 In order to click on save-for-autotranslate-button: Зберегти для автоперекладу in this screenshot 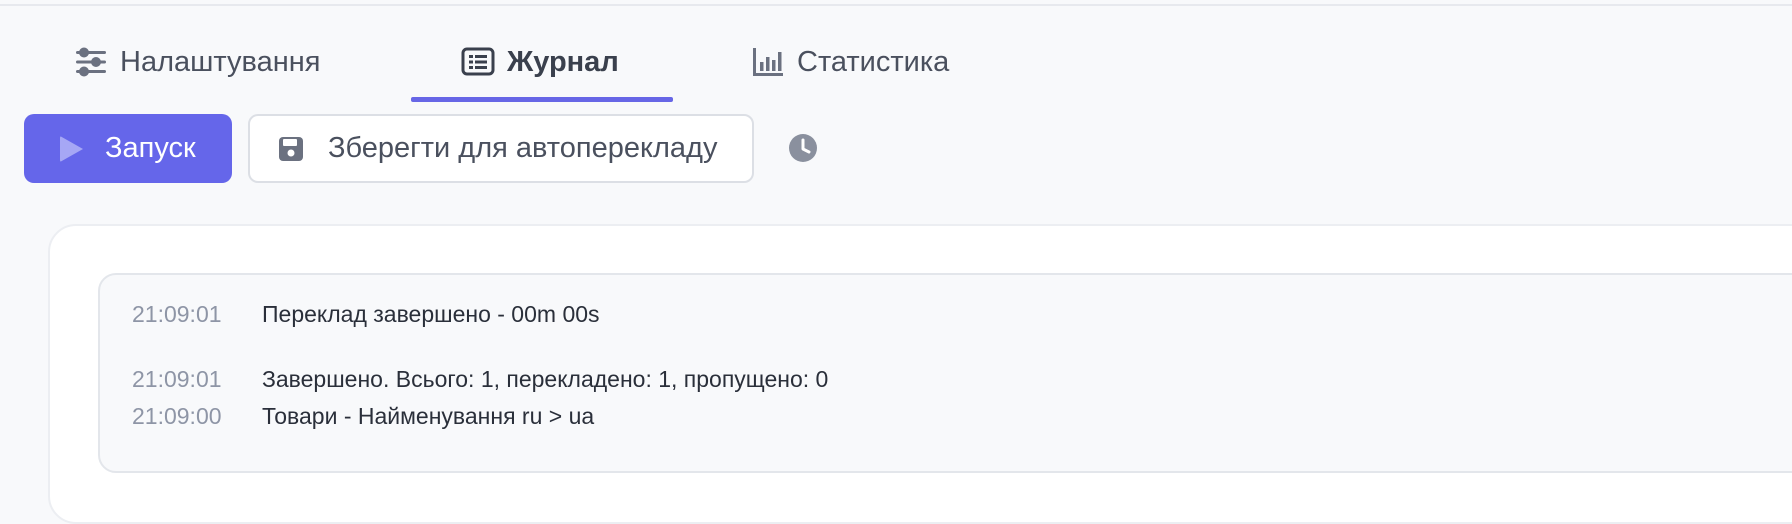, I will do `click(501, 148)`.